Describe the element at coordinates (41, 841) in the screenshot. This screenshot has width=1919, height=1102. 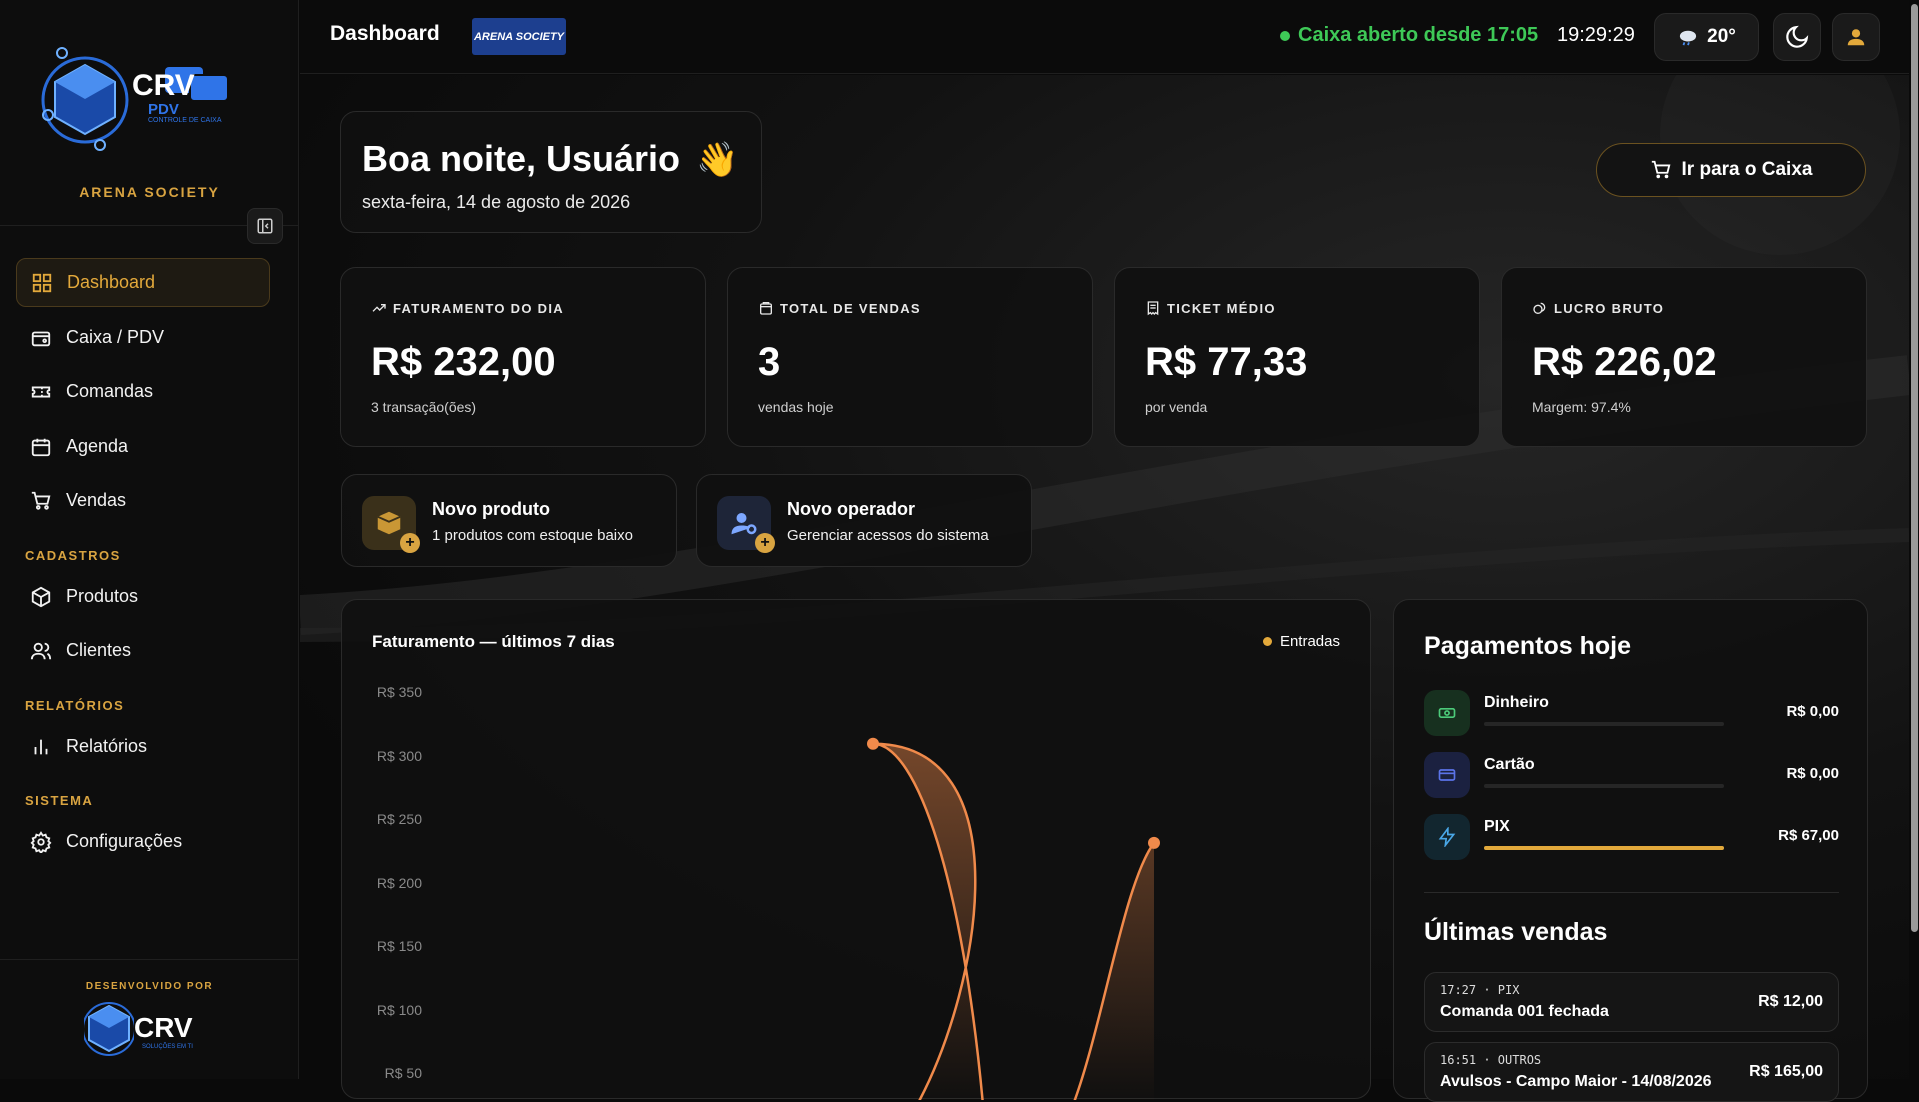
I see `gear-icon` at that location.